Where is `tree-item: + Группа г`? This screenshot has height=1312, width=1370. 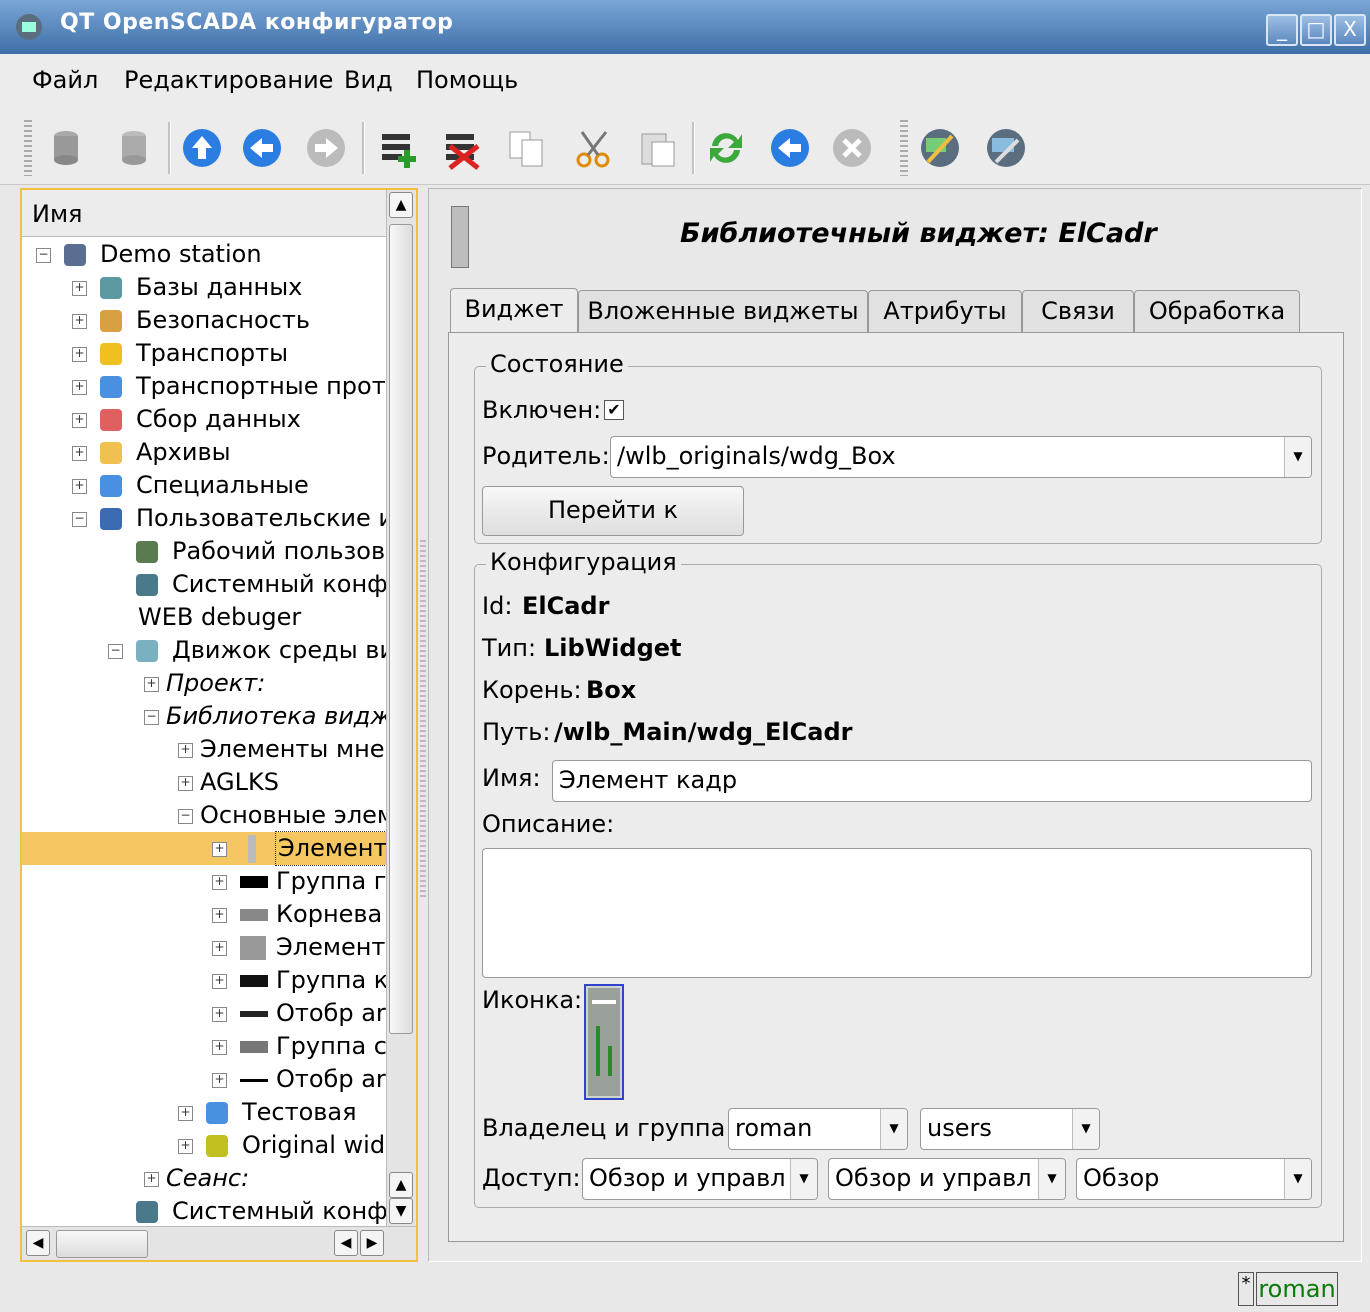
tree-item: + Группа г is located at coordinates (204, 881).